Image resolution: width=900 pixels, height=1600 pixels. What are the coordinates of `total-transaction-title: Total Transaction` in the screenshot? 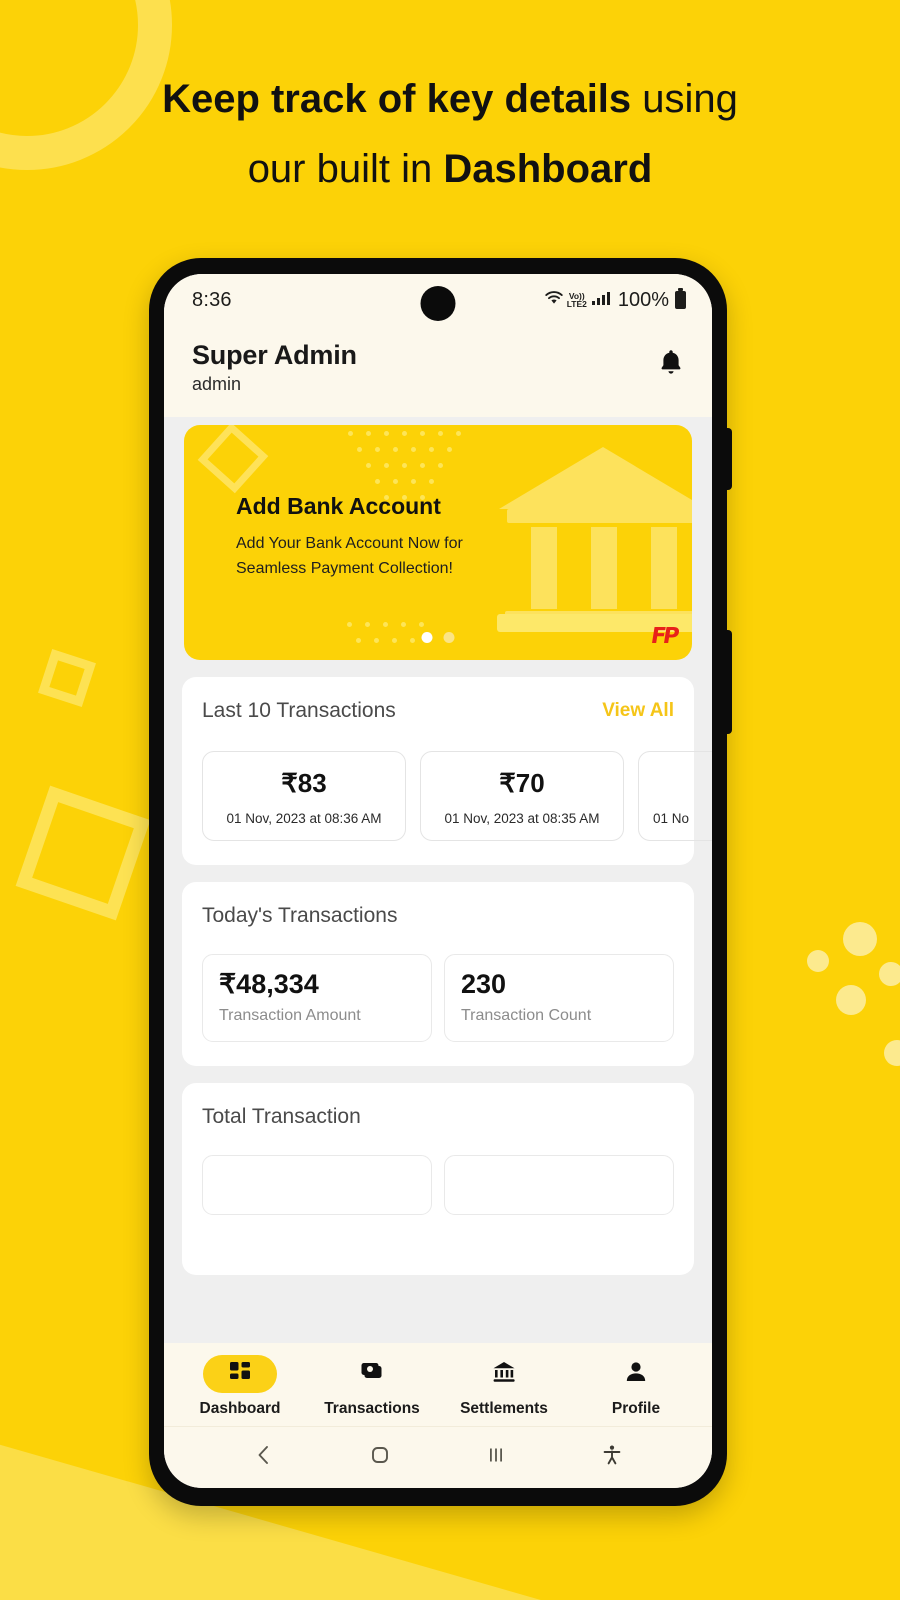 It's located at (281, 1116).